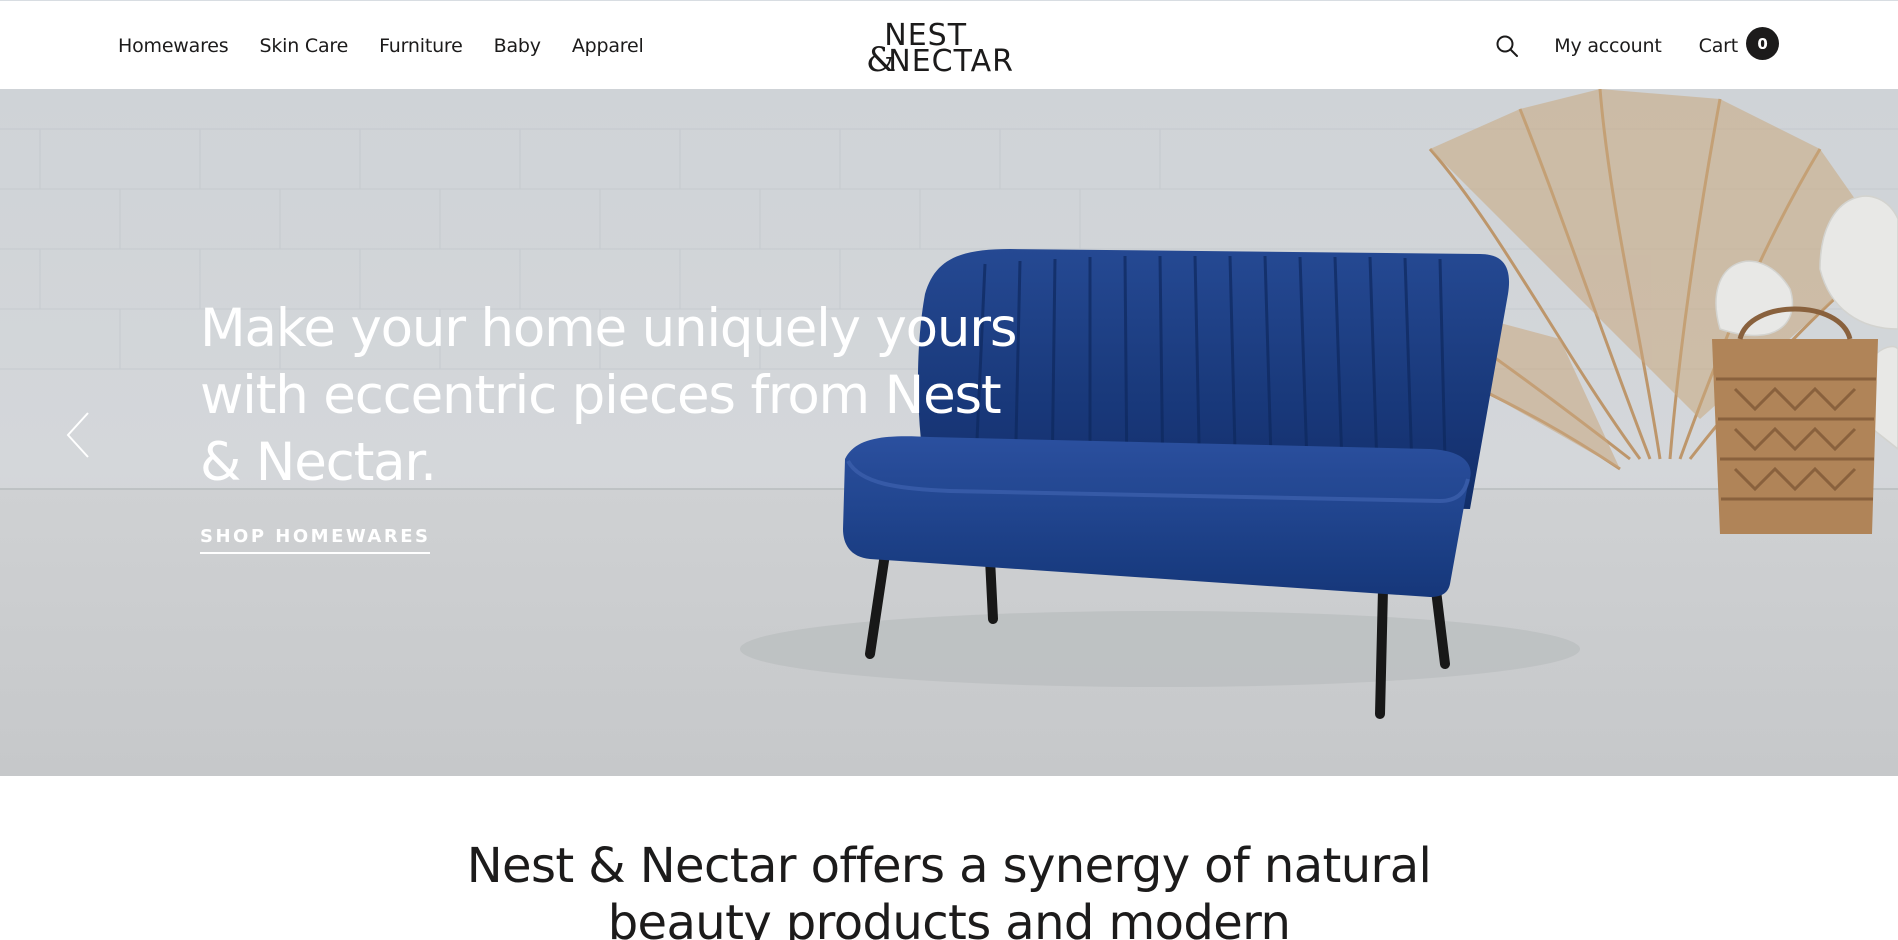 The width and height of the screenshot is (1898, 940). I want to click on search-icon, so click(1507, 46).